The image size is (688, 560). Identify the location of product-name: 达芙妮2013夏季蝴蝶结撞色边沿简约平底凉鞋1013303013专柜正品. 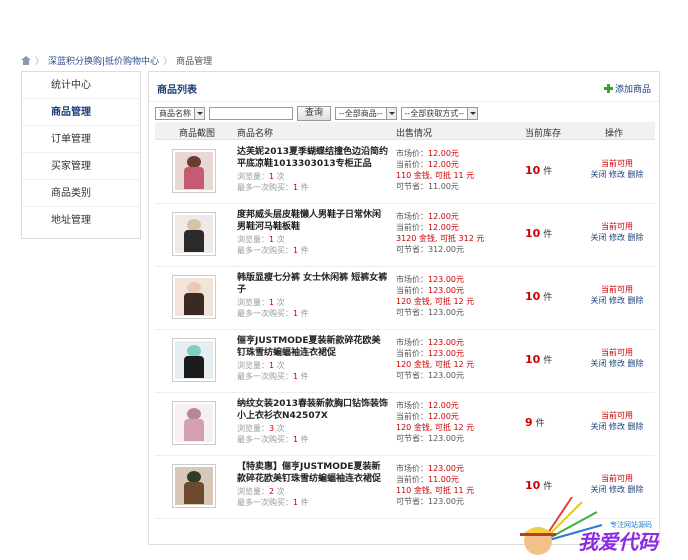
(313, 158).